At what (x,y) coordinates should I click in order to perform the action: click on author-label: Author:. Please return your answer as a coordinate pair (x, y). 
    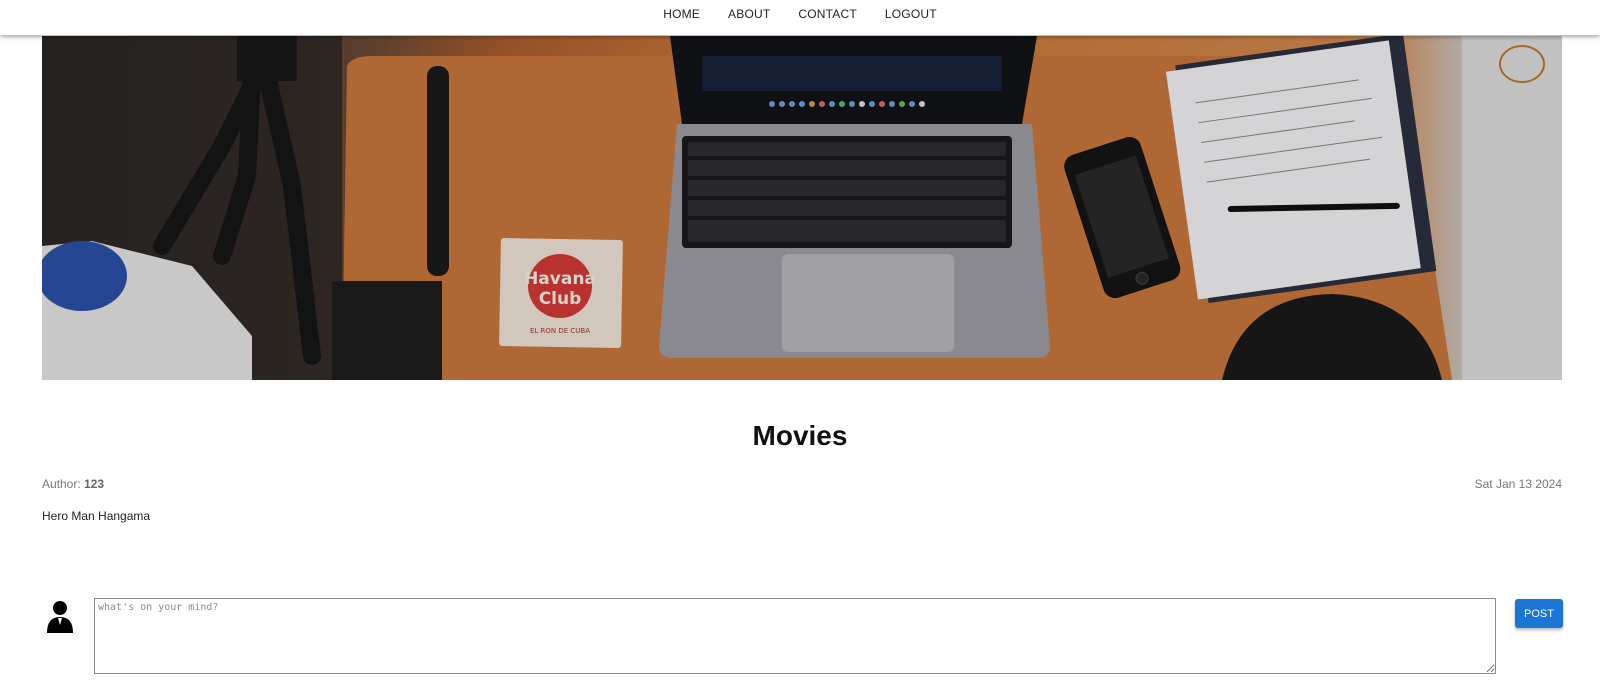
    Looking at the image, I should click on (61, 484).